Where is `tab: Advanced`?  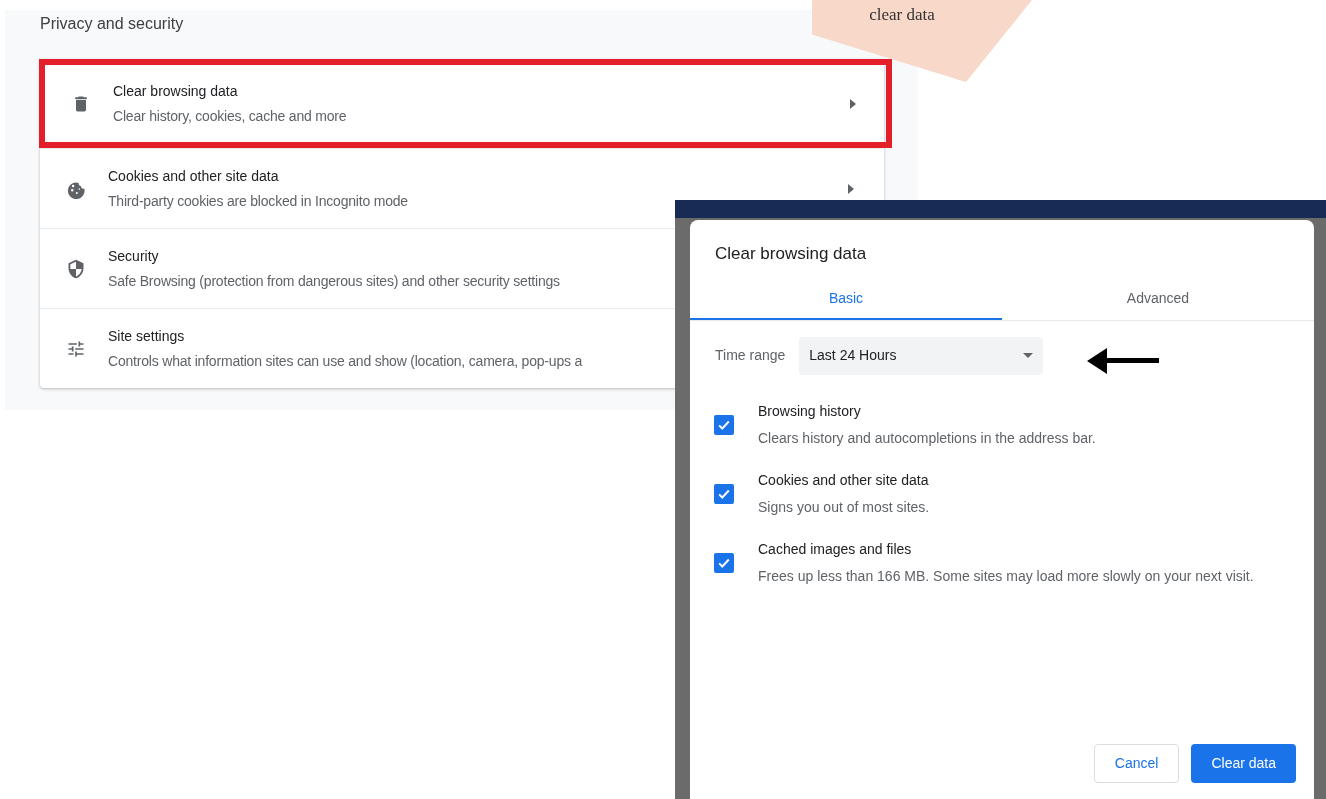 tab: Advanced is located at coordinates (1158, 301).